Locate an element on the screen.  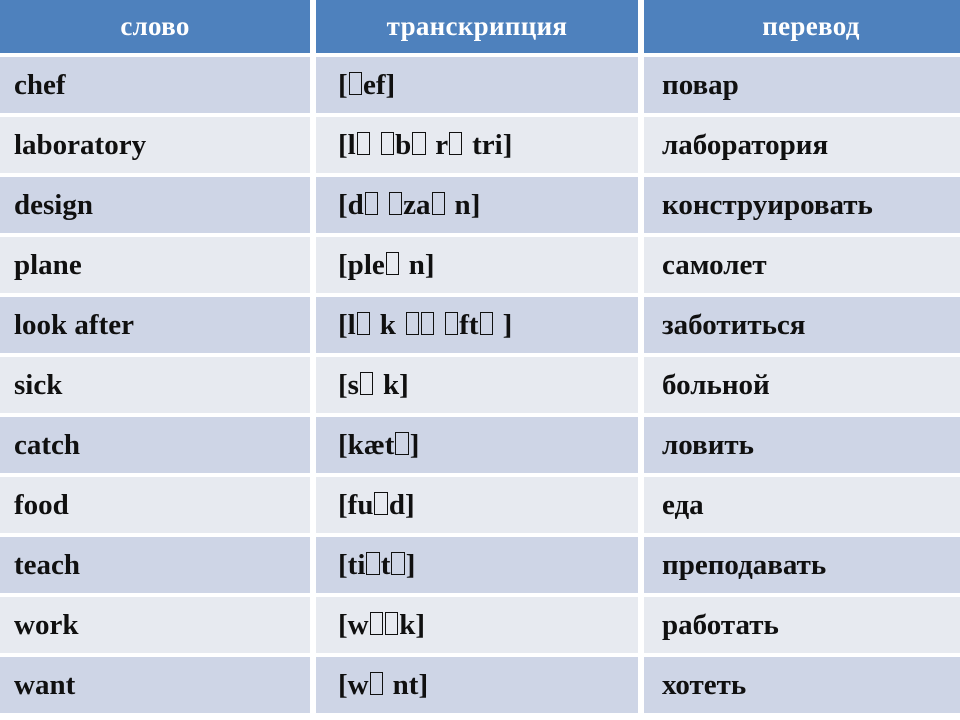
cell-translation: хотеть is located at coordinates (802, 685).